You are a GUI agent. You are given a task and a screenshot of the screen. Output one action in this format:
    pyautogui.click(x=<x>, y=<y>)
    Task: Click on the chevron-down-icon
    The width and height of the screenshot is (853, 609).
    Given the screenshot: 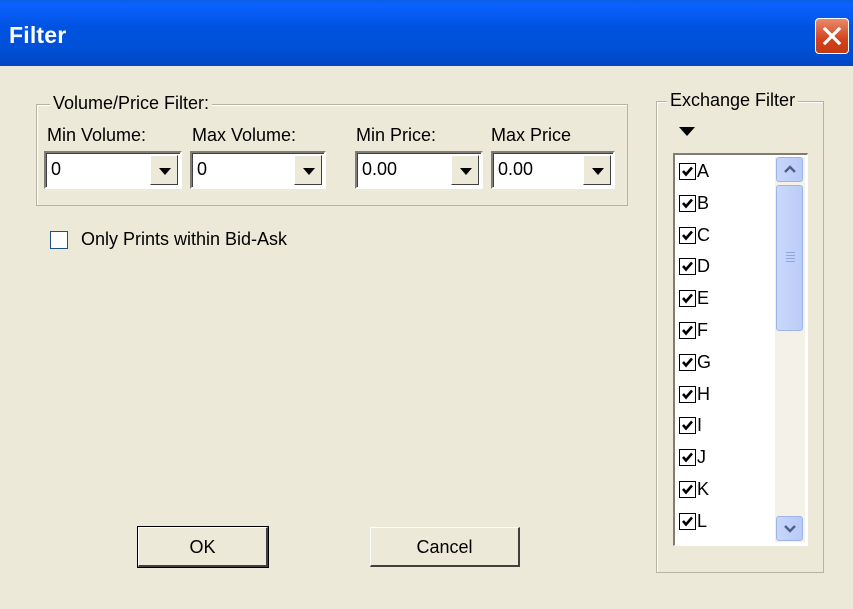 What is the action you would take?
    pyautogui.click(x=790, y=529)
    